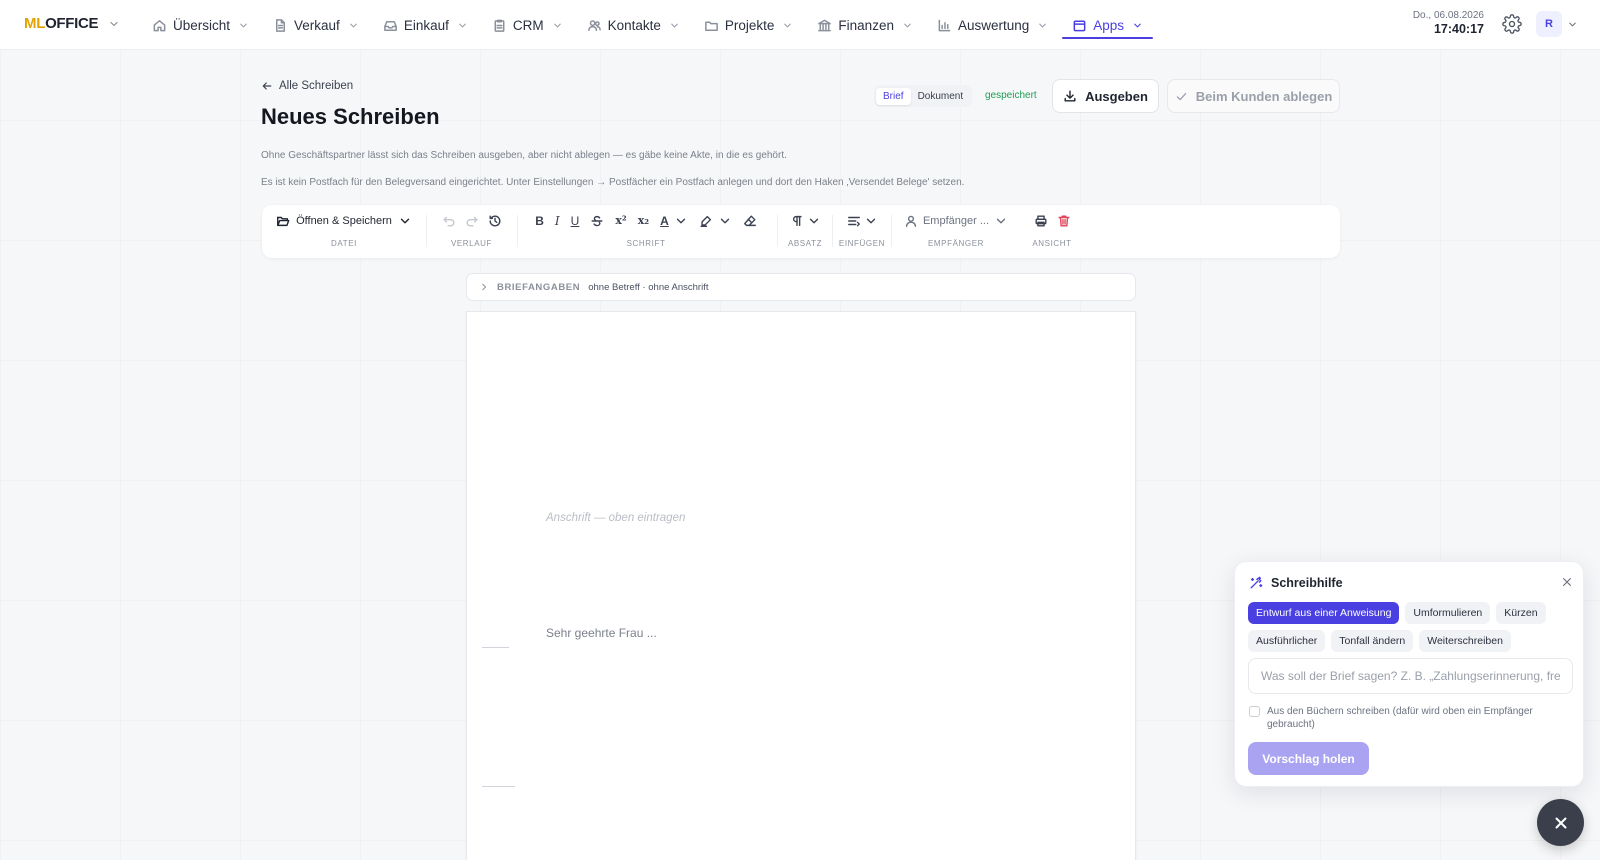 This screenshot has height=860, width=1600. What do you see at coordinates (499, 25) in the screenshot?
I see `clipboard-icon` at bounding box center [499, 25].